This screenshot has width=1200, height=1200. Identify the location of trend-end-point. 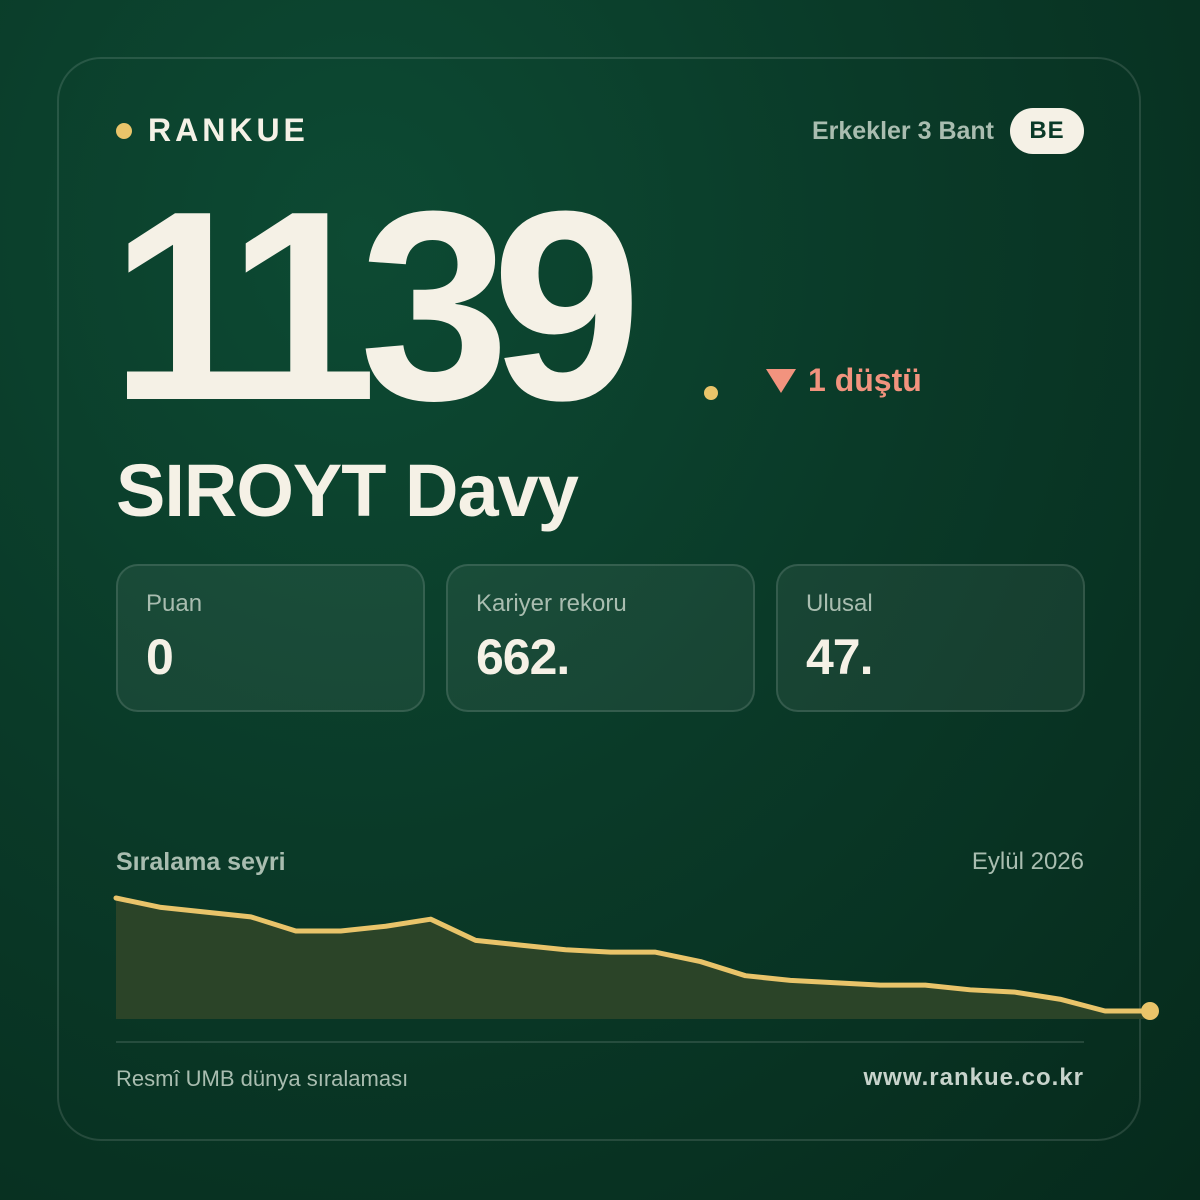
(1150, 1011).